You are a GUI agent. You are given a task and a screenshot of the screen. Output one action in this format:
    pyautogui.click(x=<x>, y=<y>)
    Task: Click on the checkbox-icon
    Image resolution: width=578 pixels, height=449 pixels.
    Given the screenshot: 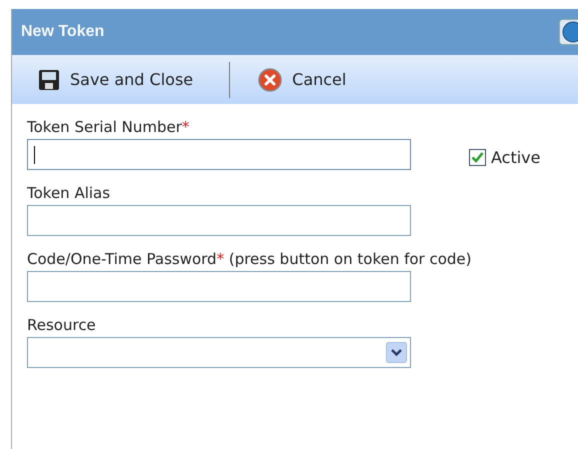 What is the action you would take?
    pyautogui.click(x=477, y=157)
    